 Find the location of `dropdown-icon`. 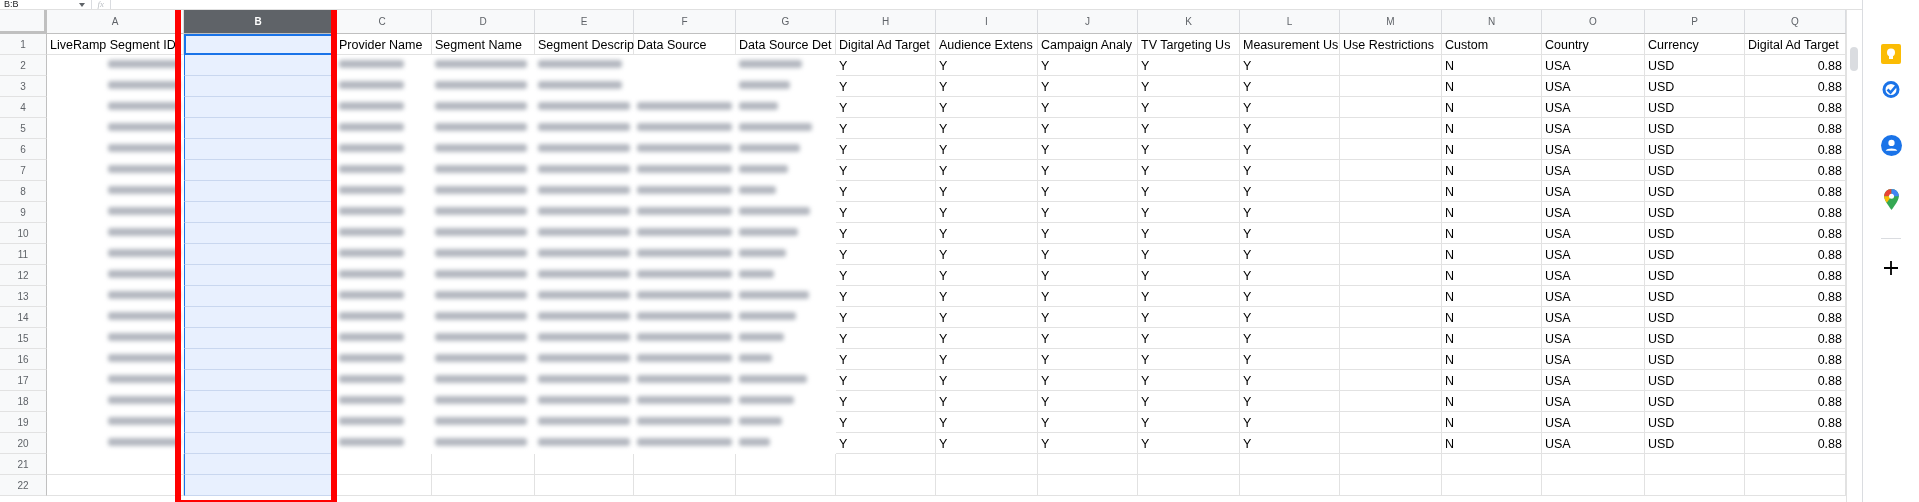

dropdown-icon is located at coordinates (81, 4).